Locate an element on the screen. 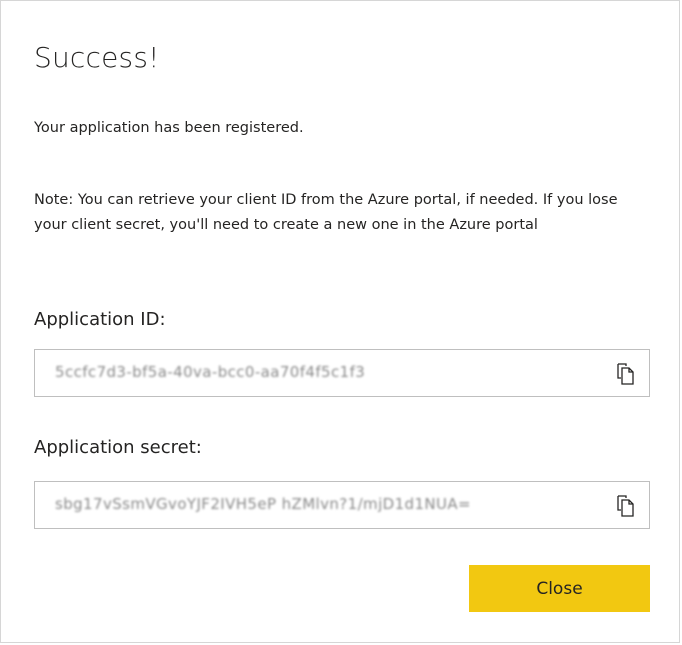  copy-application-secret-button is located at coordinates (626, 506).